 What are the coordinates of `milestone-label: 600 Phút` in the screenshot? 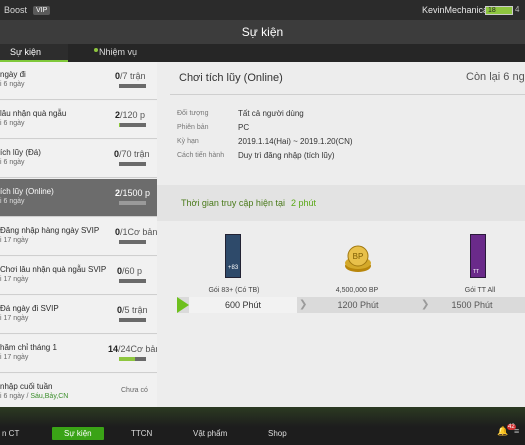 It's located at (243, 305).